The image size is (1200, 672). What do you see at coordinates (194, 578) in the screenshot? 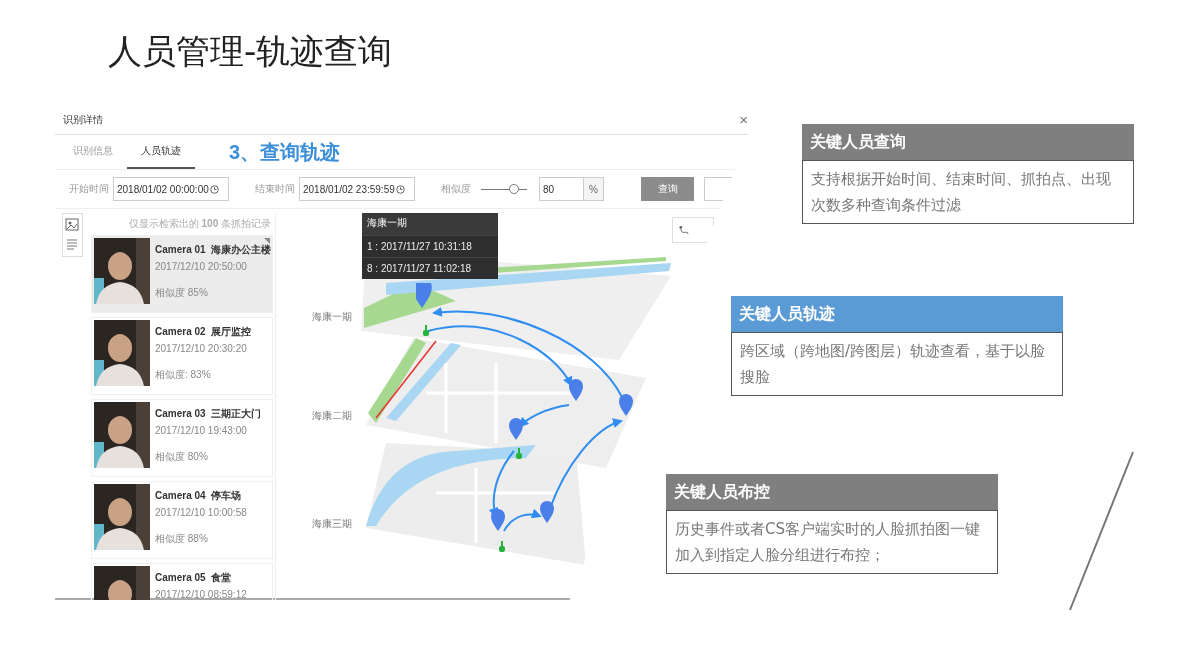
I see `camera-name: Camera 05 食堂` at bounding box center [194, 578].